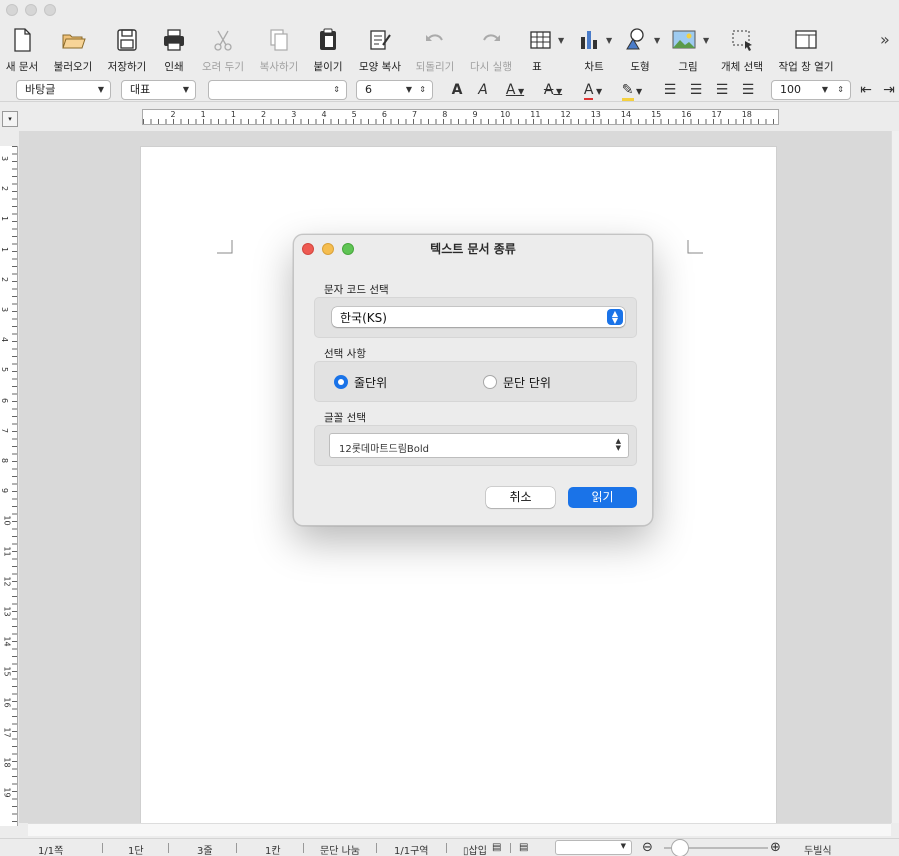 This screenshot has width=899, height=856. What do you see at coordinates (684, 39) in the screenshot?
I see `picture-icon` at bounding box center [684, 39].